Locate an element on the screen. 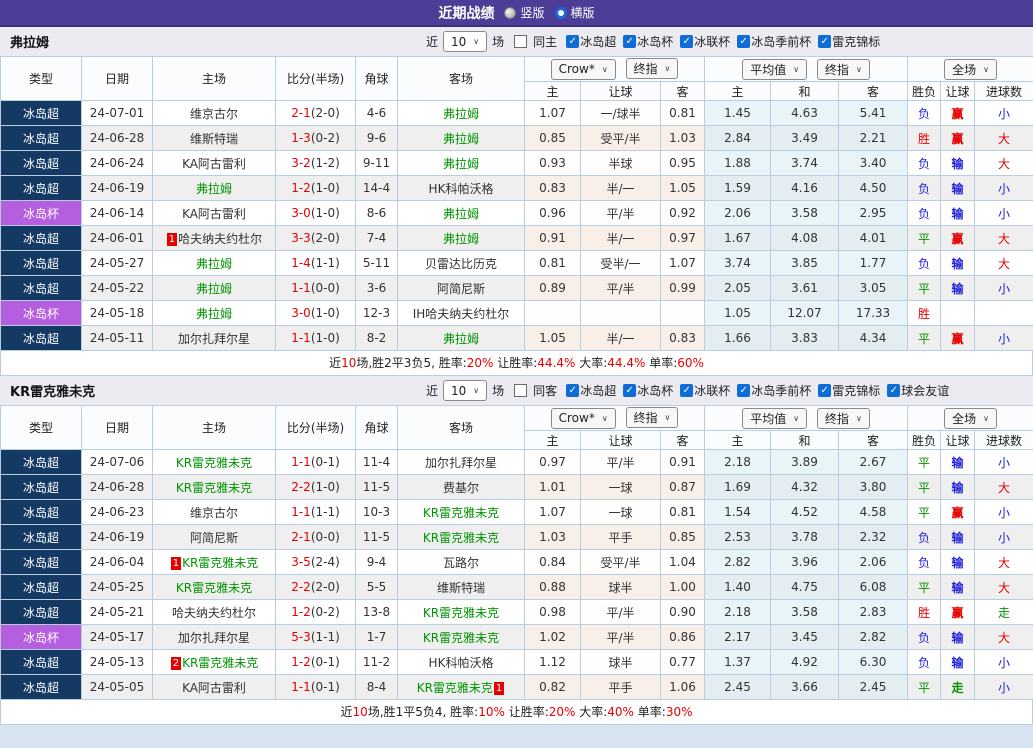 This screenshot has width=1033, height=748. match-date: 24-05-11 is located at coordinates (117, 338).